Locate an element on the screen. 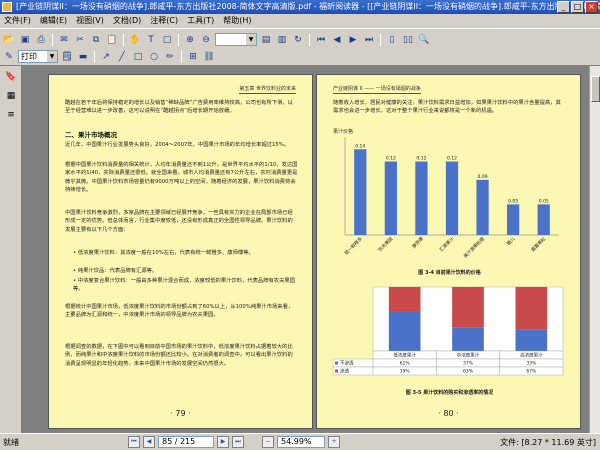 Image resolution: width=600 pixels, height=450 pixels. zoom-field: 54.99% is located at coordinates (301, 442).